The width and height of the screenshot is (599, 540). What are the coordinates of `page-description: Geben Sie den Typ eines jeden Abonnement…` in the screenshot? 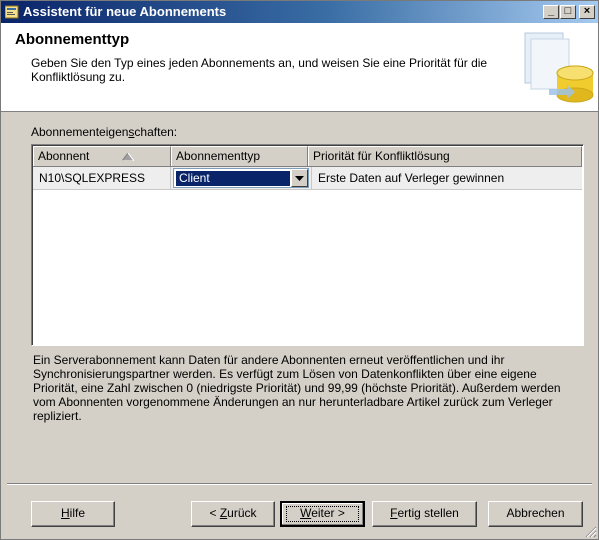 It's located at (259, 70).